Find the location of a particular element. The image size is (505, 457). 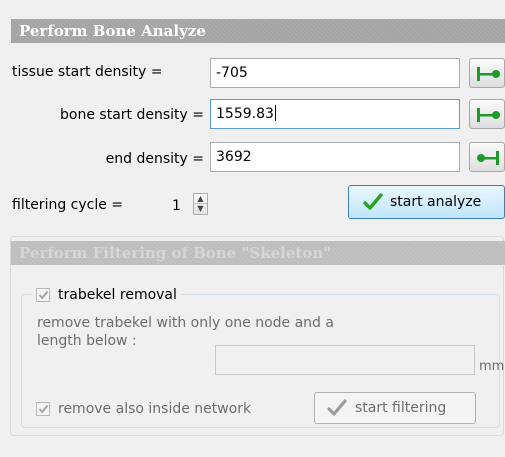

remove-inside-network-label: remove also inside network is located at coordinates (155, 409).